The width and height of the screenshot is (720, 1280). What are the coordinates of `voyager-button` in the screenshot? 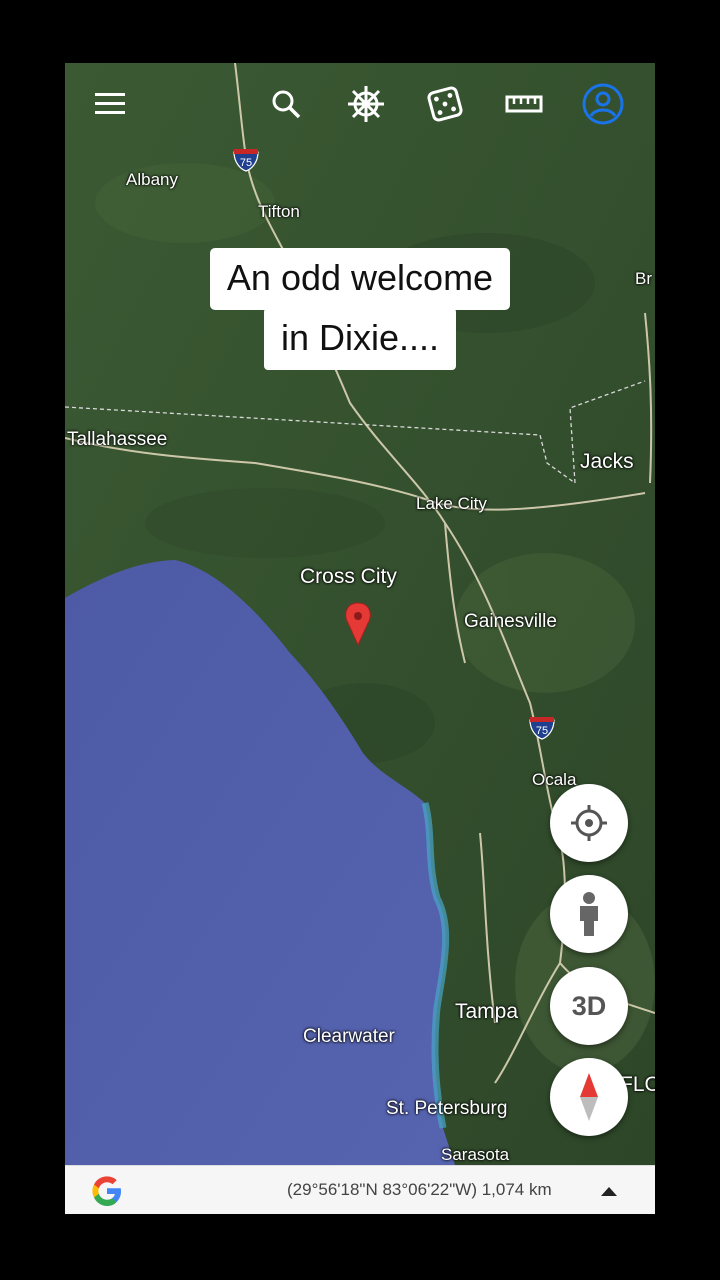 It's located at (366, 104).